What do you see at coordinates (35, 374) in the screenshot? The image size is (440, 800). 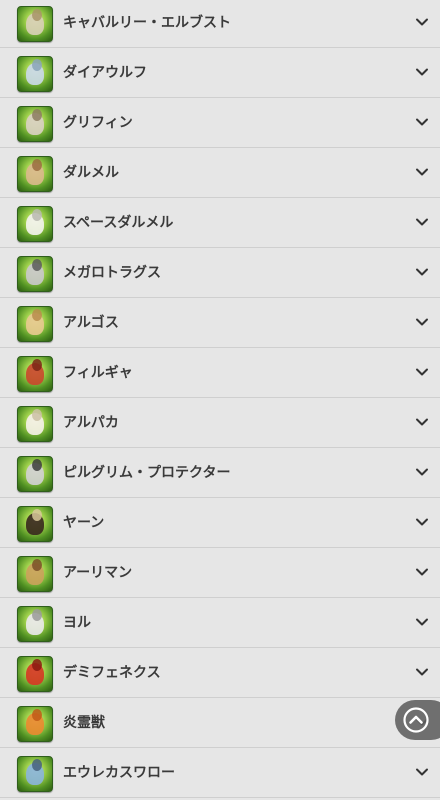 I see `fylgja-icon` at bounding box center [35, 374].